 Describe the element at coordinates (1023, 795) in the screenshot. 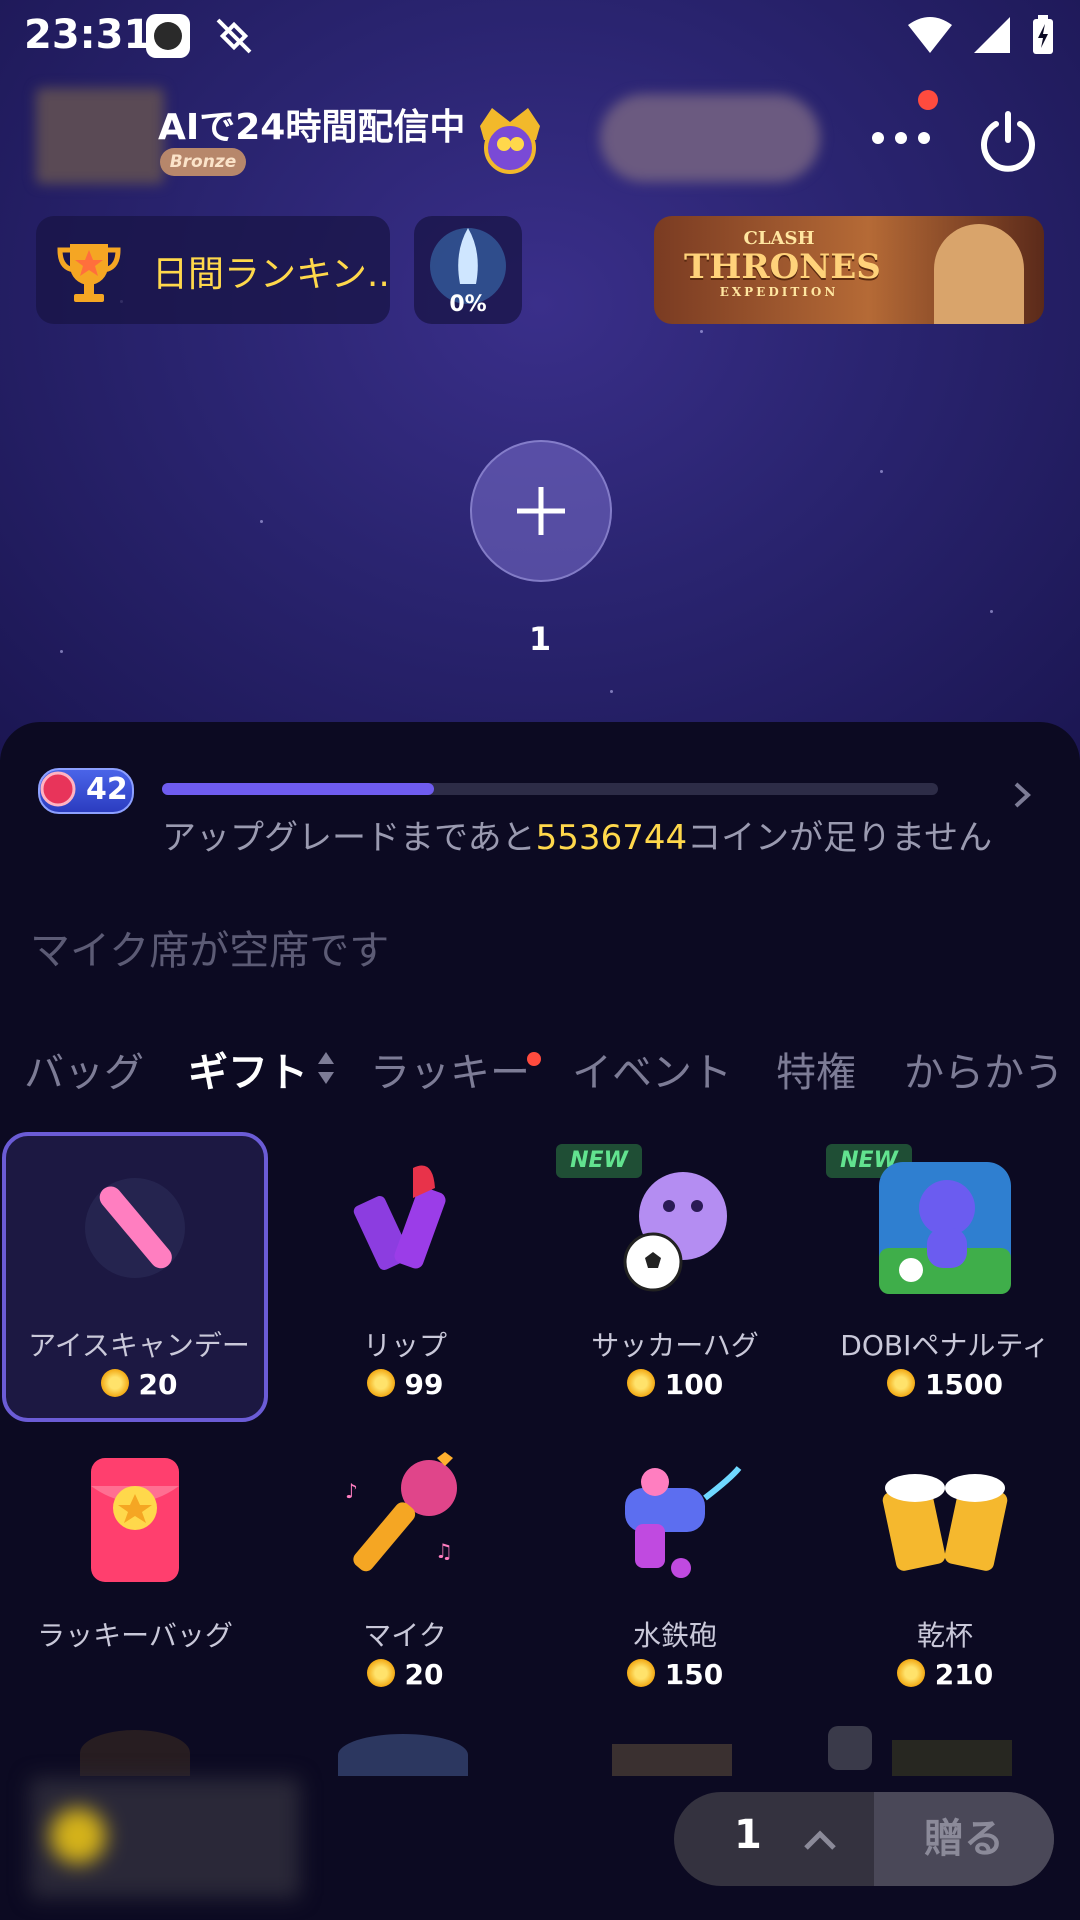

I see `chevron-right-icon` at that location.